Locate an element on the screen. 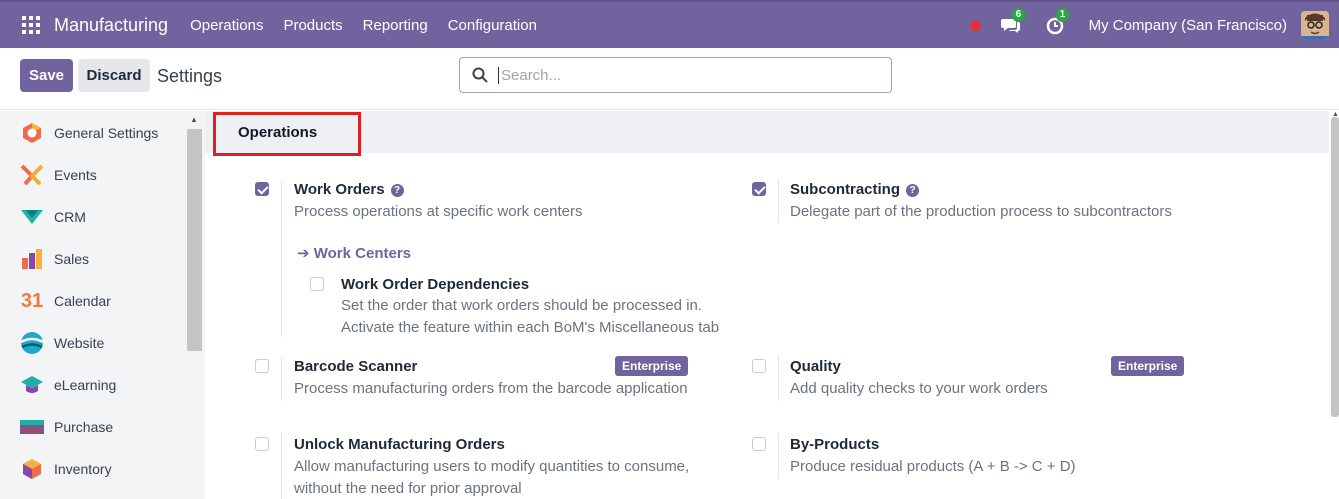 This screenshot has width=1339, height=499. sidebar-item-label: Calendar is located at coordinates (82, 301).